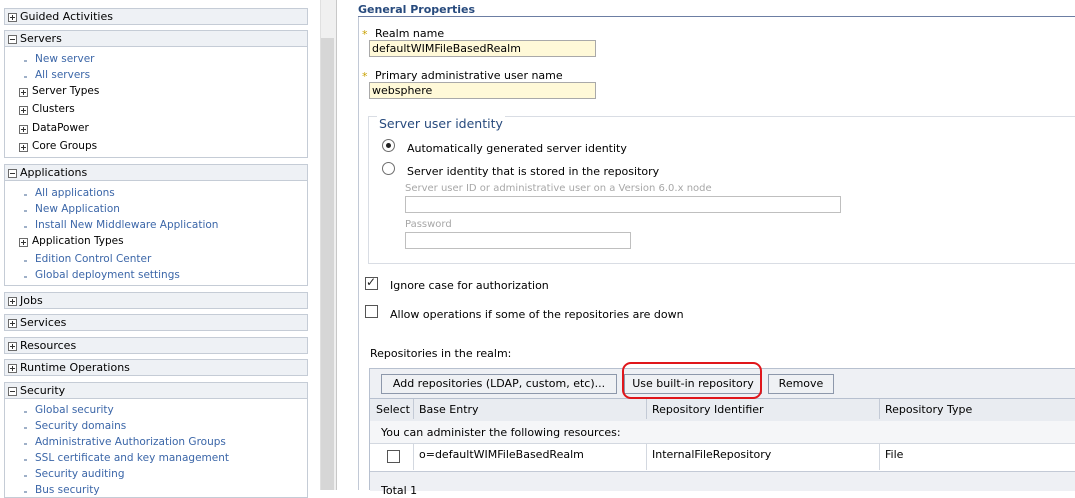  Describe the element at coordinates (43, 322) in the screenshot. I see `nav-section-label: Services` at that location.